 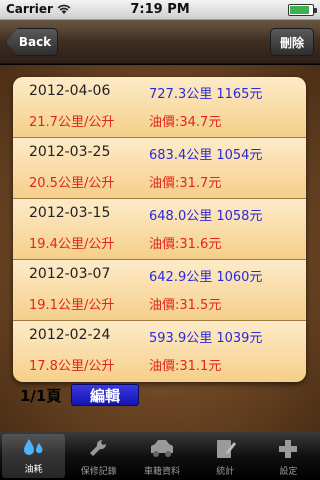 I want to click on record-efficiency: 17.8公里/公升, so click(x=72, y=366).